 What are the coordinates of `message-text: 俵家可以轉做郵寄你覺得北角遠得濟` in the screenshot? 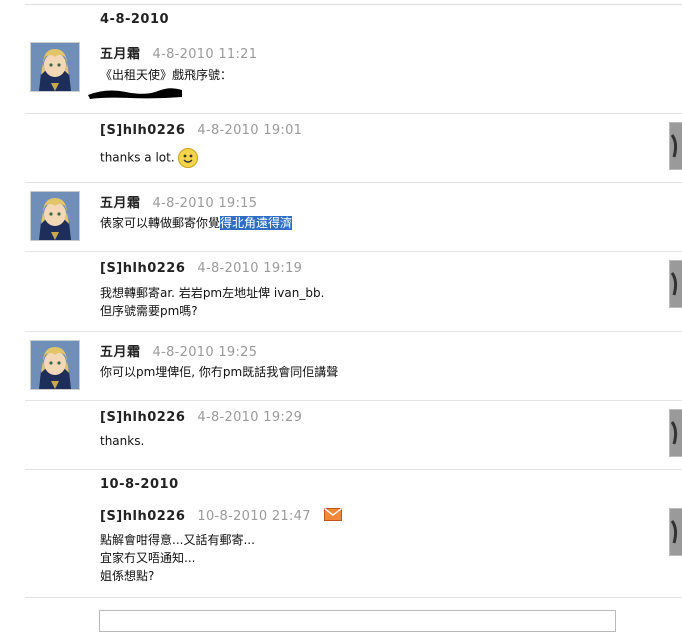 It's located at (196, 223).